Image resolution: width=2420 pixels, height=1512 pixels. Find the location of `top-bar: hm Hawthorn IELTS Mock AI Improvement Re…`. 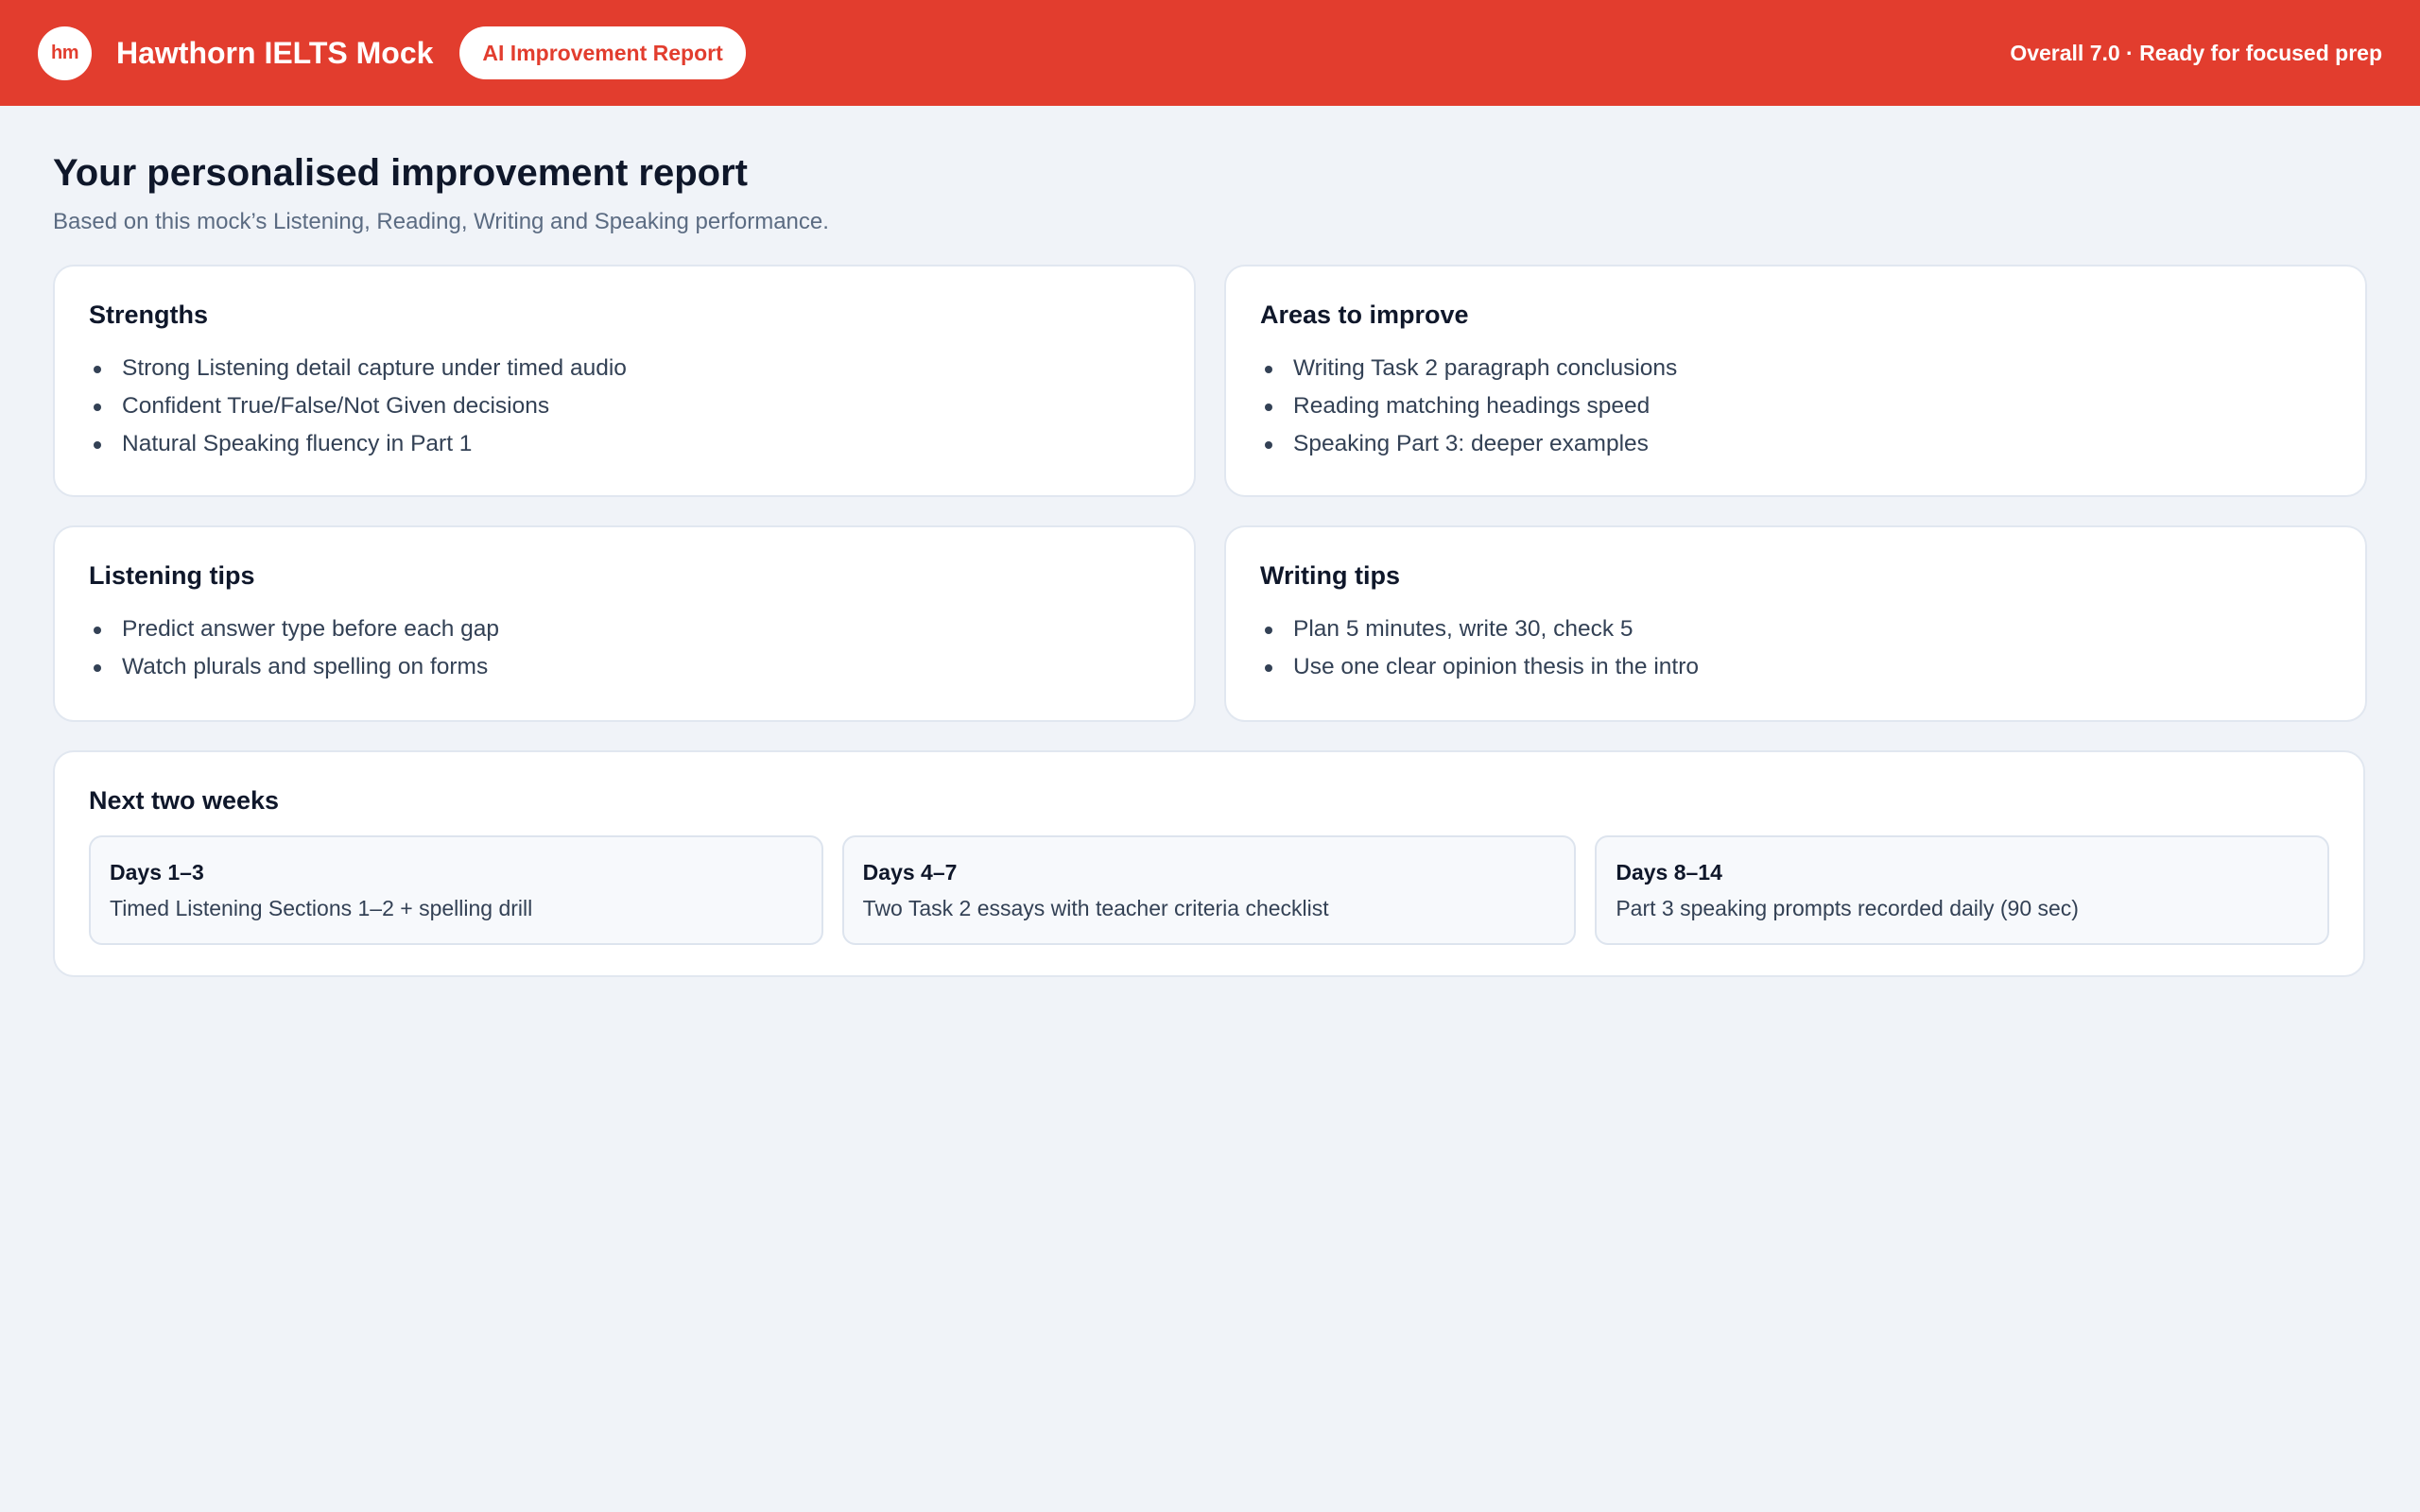

top-bar: hm Hawthorn IELTS Mock AI Improvement Re… is located at coordinates (1210, 53).